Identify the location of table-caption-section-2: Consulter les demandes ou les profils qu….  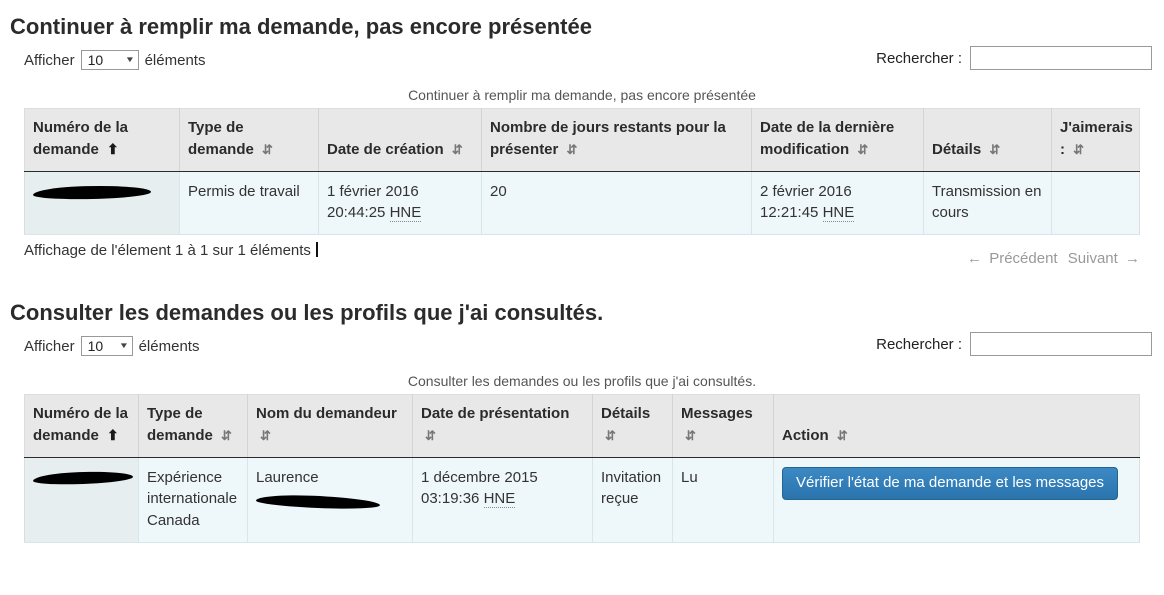
(582, 381).